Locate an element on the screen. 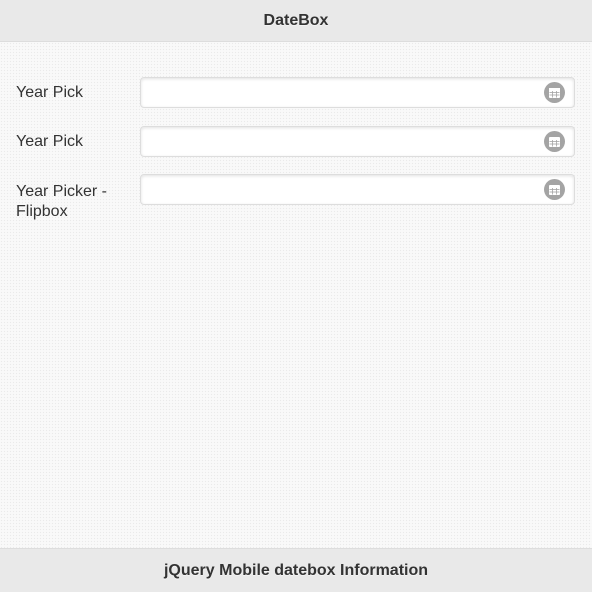  page-header: DateBox is located at coordinates (296, 21).